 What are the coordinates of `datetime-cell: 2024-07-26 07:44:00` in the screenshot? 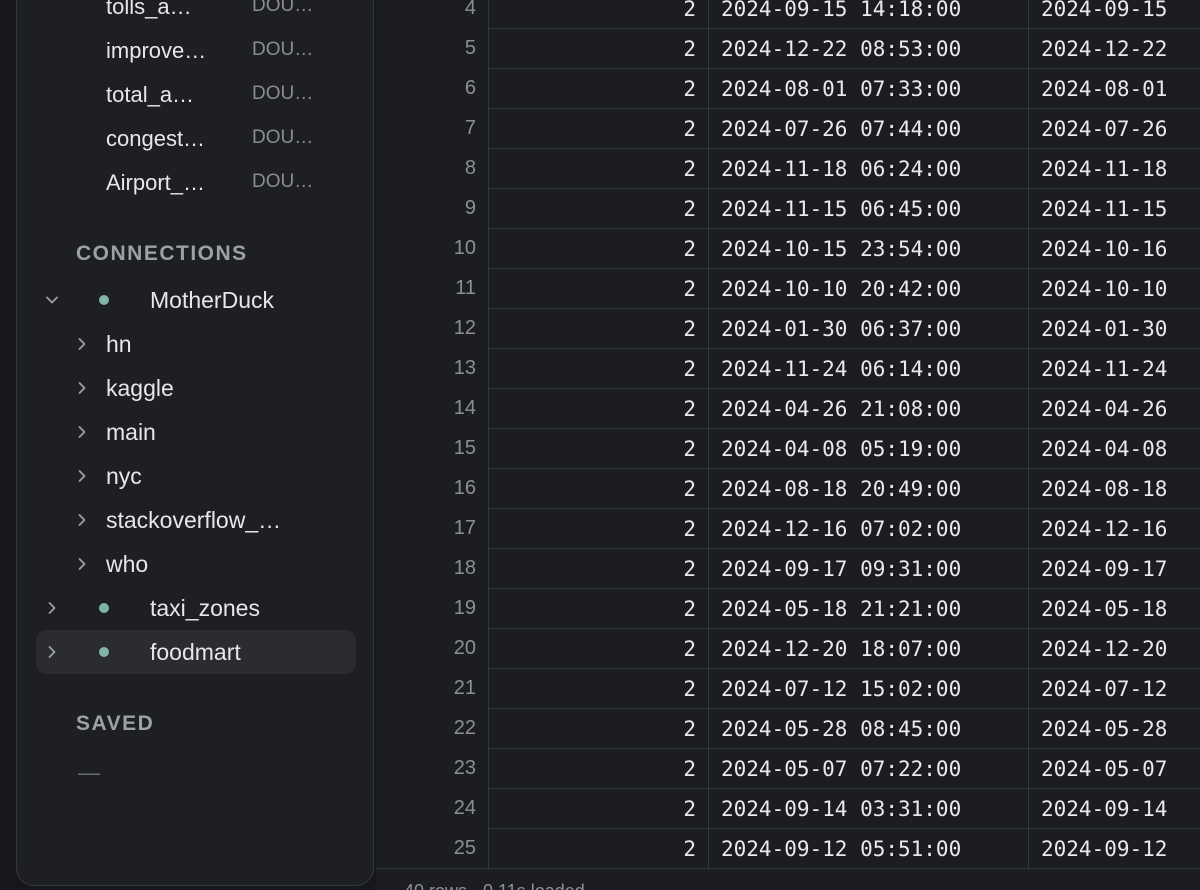 It's located at (868, 128).